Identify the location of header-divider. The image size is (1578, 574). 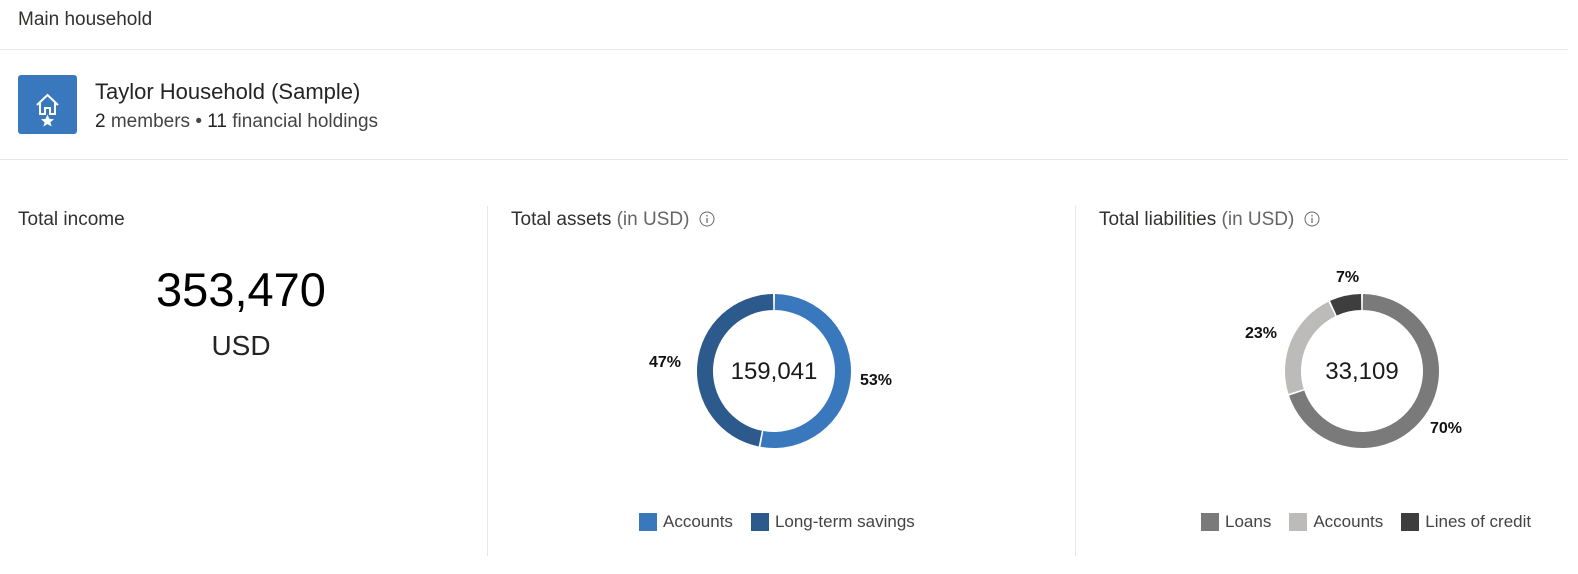
(784, 49).